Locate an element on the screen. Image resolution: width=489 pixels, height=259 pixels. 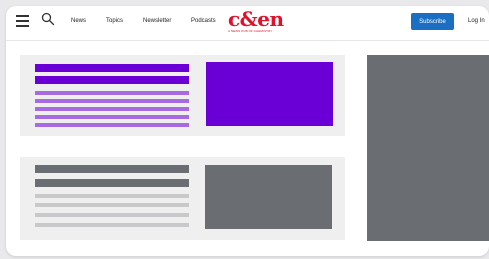
subscribe-button: Subscribe is located at coordinates (432, 21).